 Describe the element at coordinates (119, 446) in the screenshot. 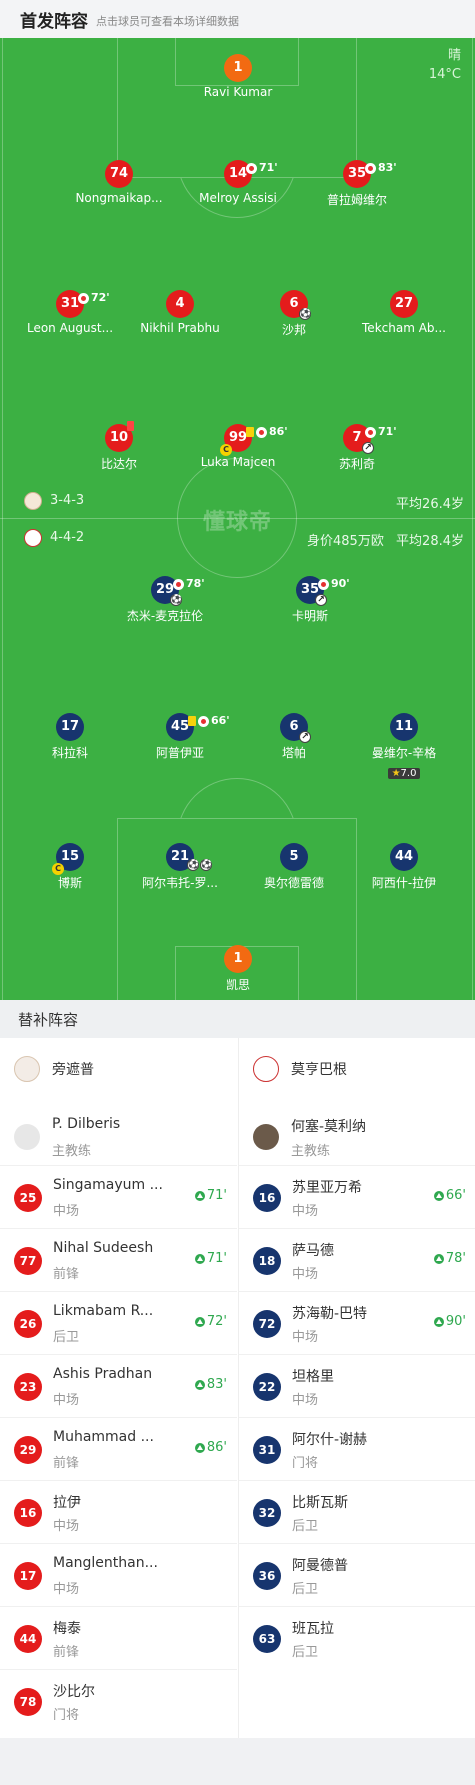

I see `player-marker: 10 比达尔` at that location.